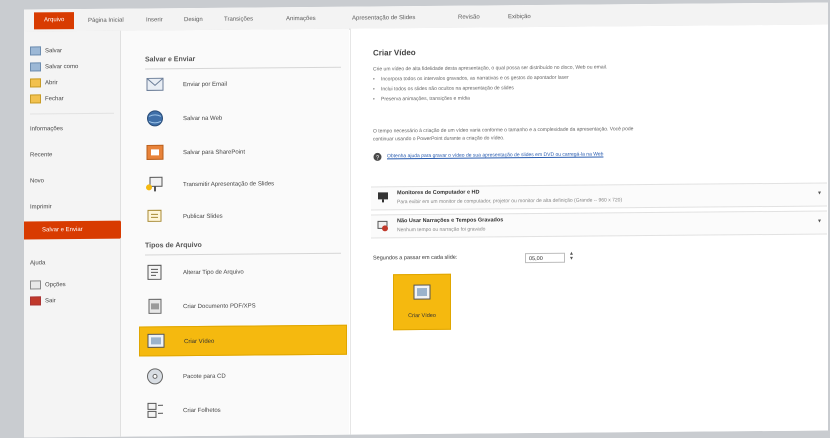 The height and width of the screenshot is (438, 830). What do you see at coordinates (155, 306) in the screenshot?
I see `pdf-document-icon` at bounding box center [155, 306].